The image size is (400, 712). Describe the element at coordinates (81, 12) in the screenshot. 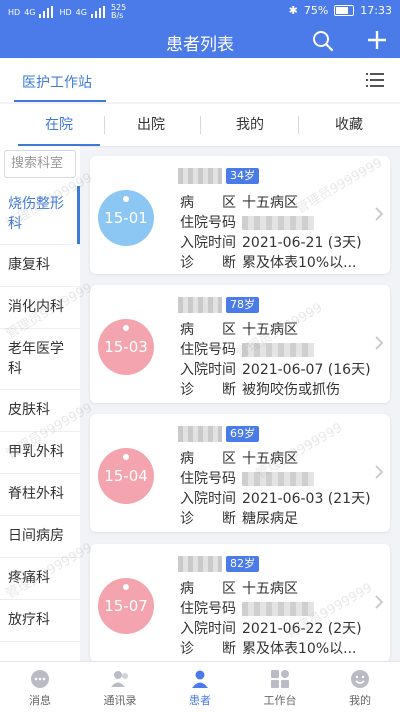

I see `network-4g-label-2: 4G` at that location.